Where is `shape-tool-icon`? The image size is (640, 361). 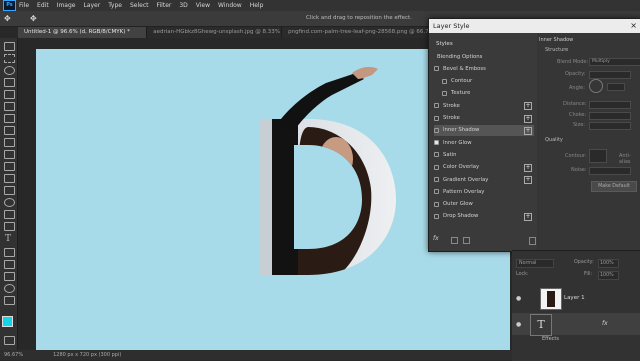 shape-tool-icon is located at coordinates (9, 264).